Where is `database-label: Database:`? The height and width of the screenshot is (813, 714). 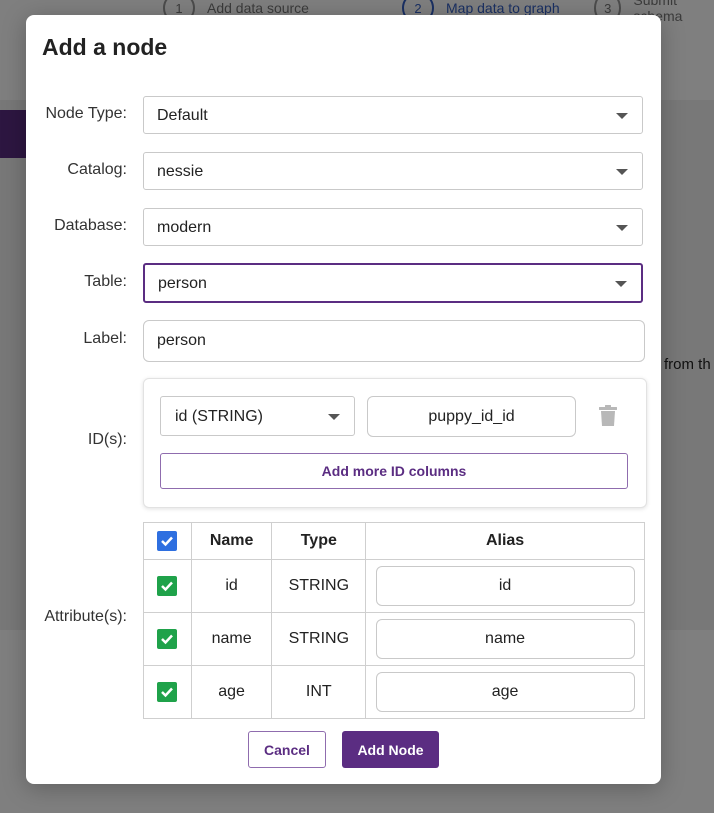 database-label: Database: is located at coordinates (90, 225).